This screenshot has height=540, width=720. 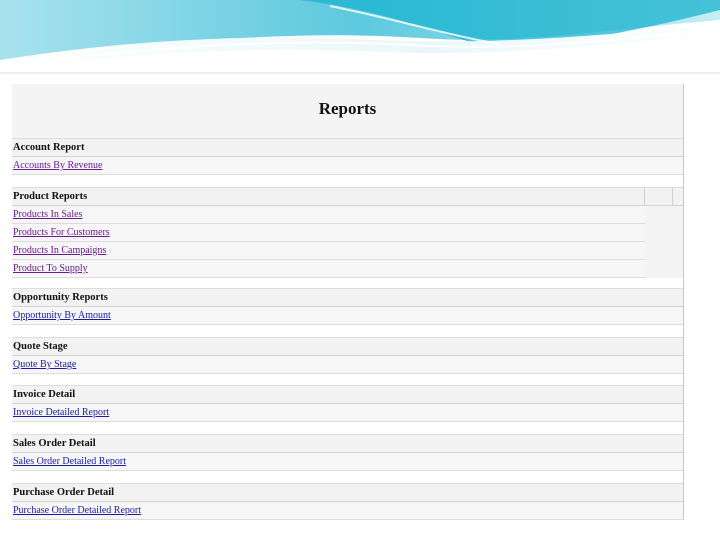 I want to click on title-bar: Reports, so click(x=347, y=111).